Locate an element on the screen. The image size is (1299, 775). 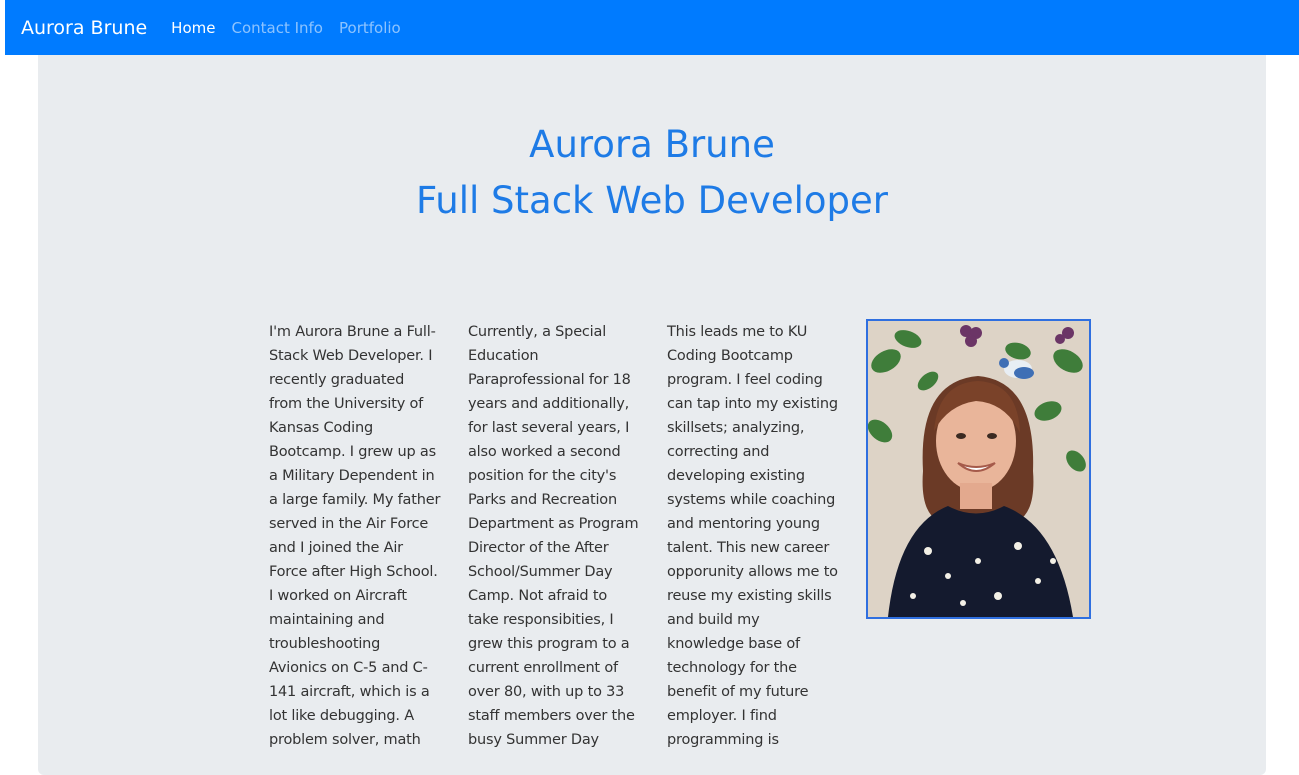
navbar-brand: Aurora Brune is located at coordinates (84, 28).